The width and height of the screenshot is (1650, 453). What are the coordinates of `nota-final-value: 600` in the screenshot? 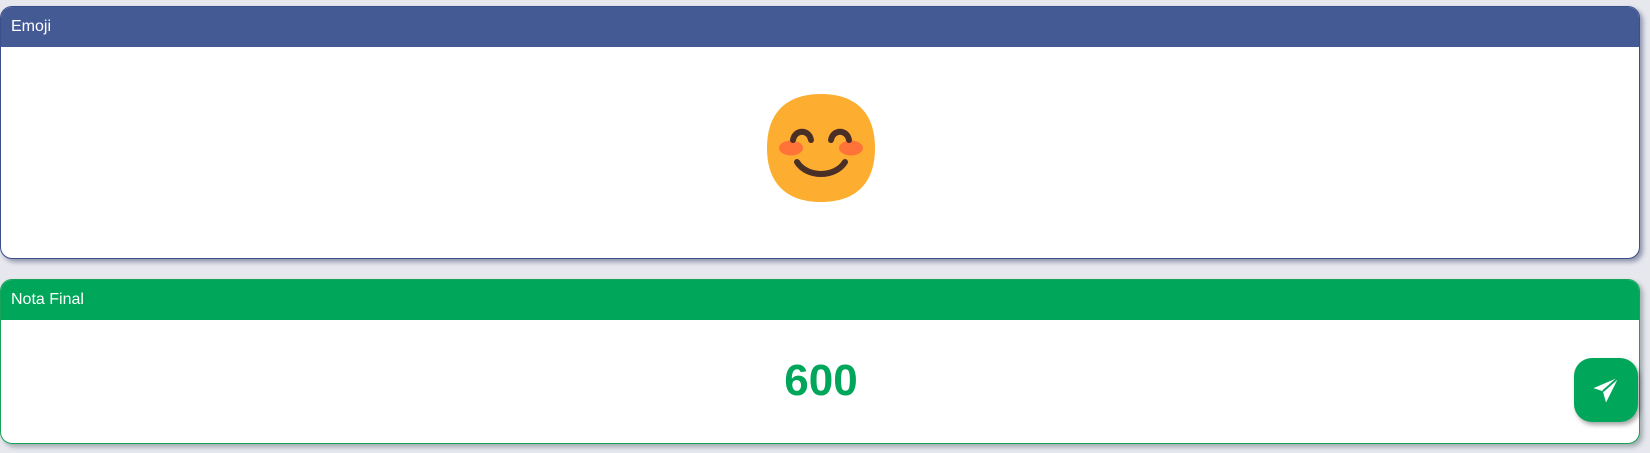 It's located at (821, 380).